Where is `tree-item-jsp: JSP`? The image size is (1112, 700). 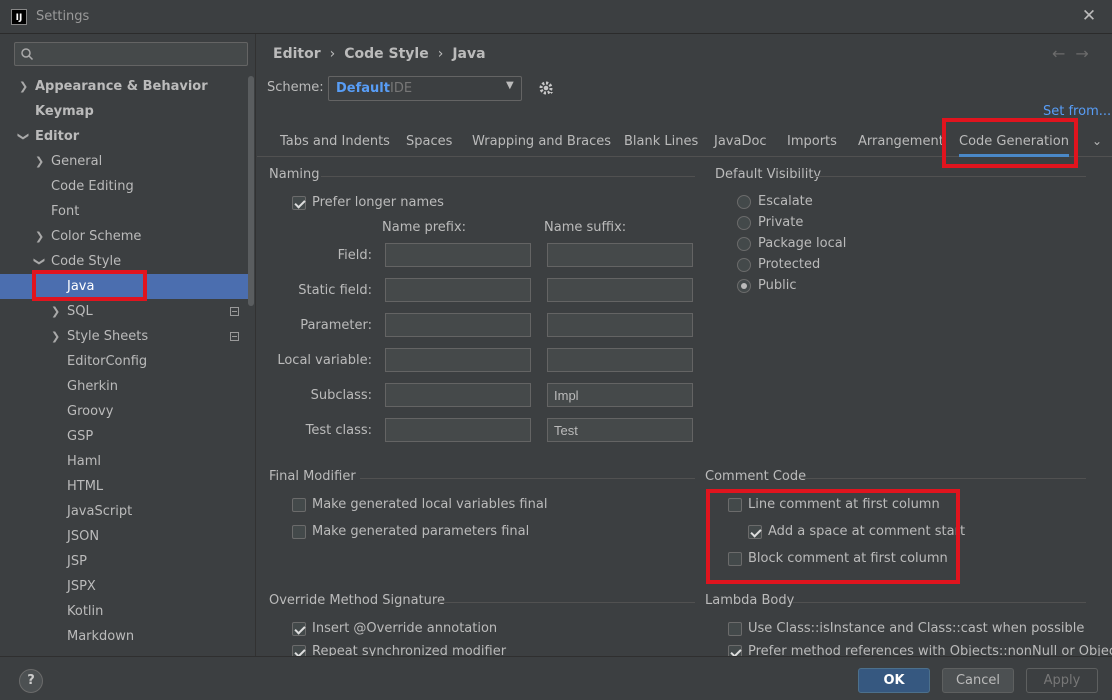 tree-item-jsp: JSP is located at coordinates (124, 561).